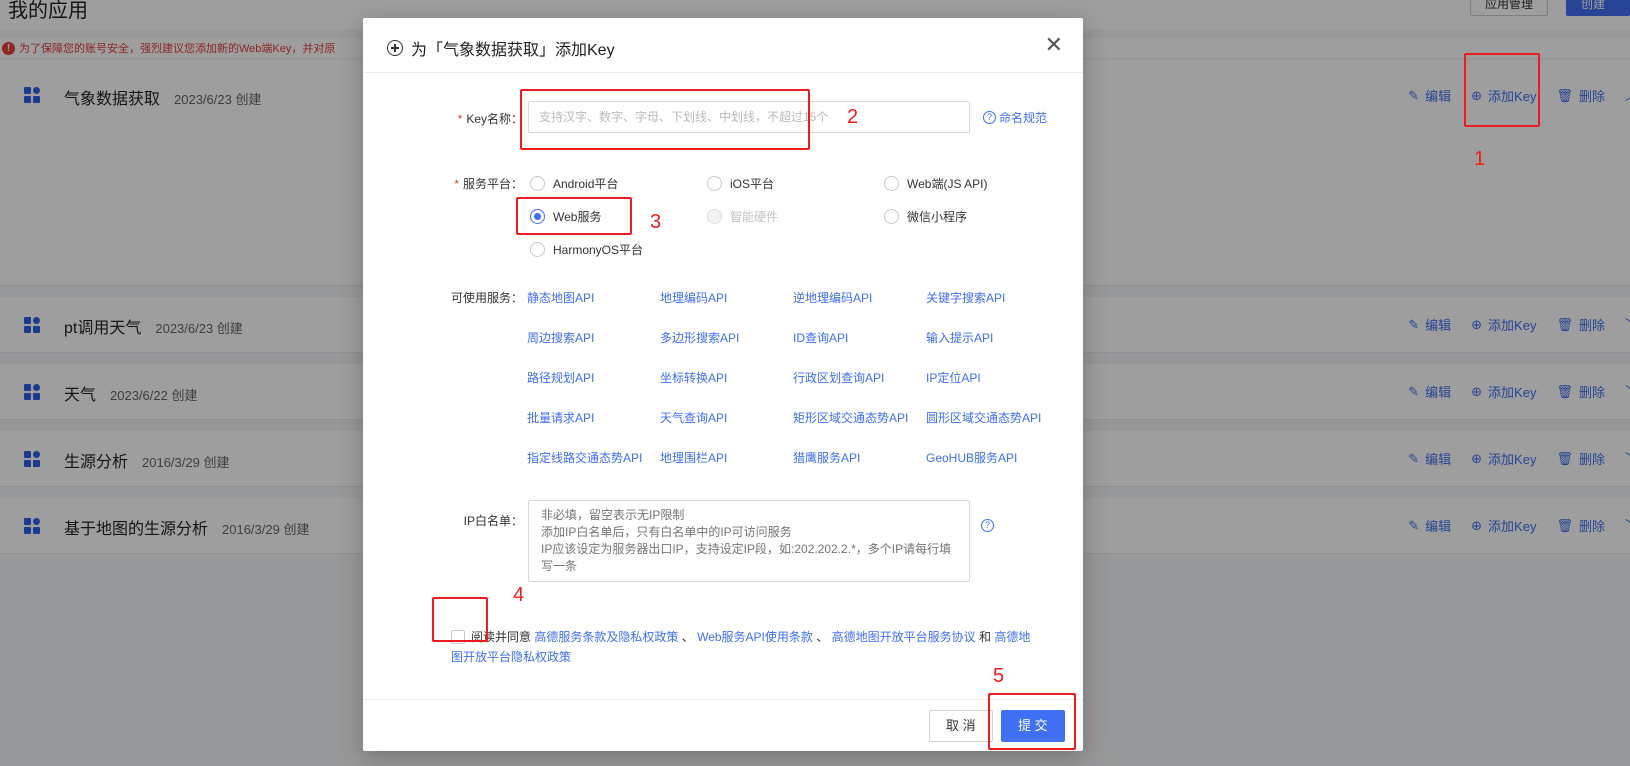 Image resolution: width=1630 pixels, height=766 pixels. Describe the element at coordinates (493, 521) in the screenshot. I see `ip-whitelist-label: IP白名单：` at that location.